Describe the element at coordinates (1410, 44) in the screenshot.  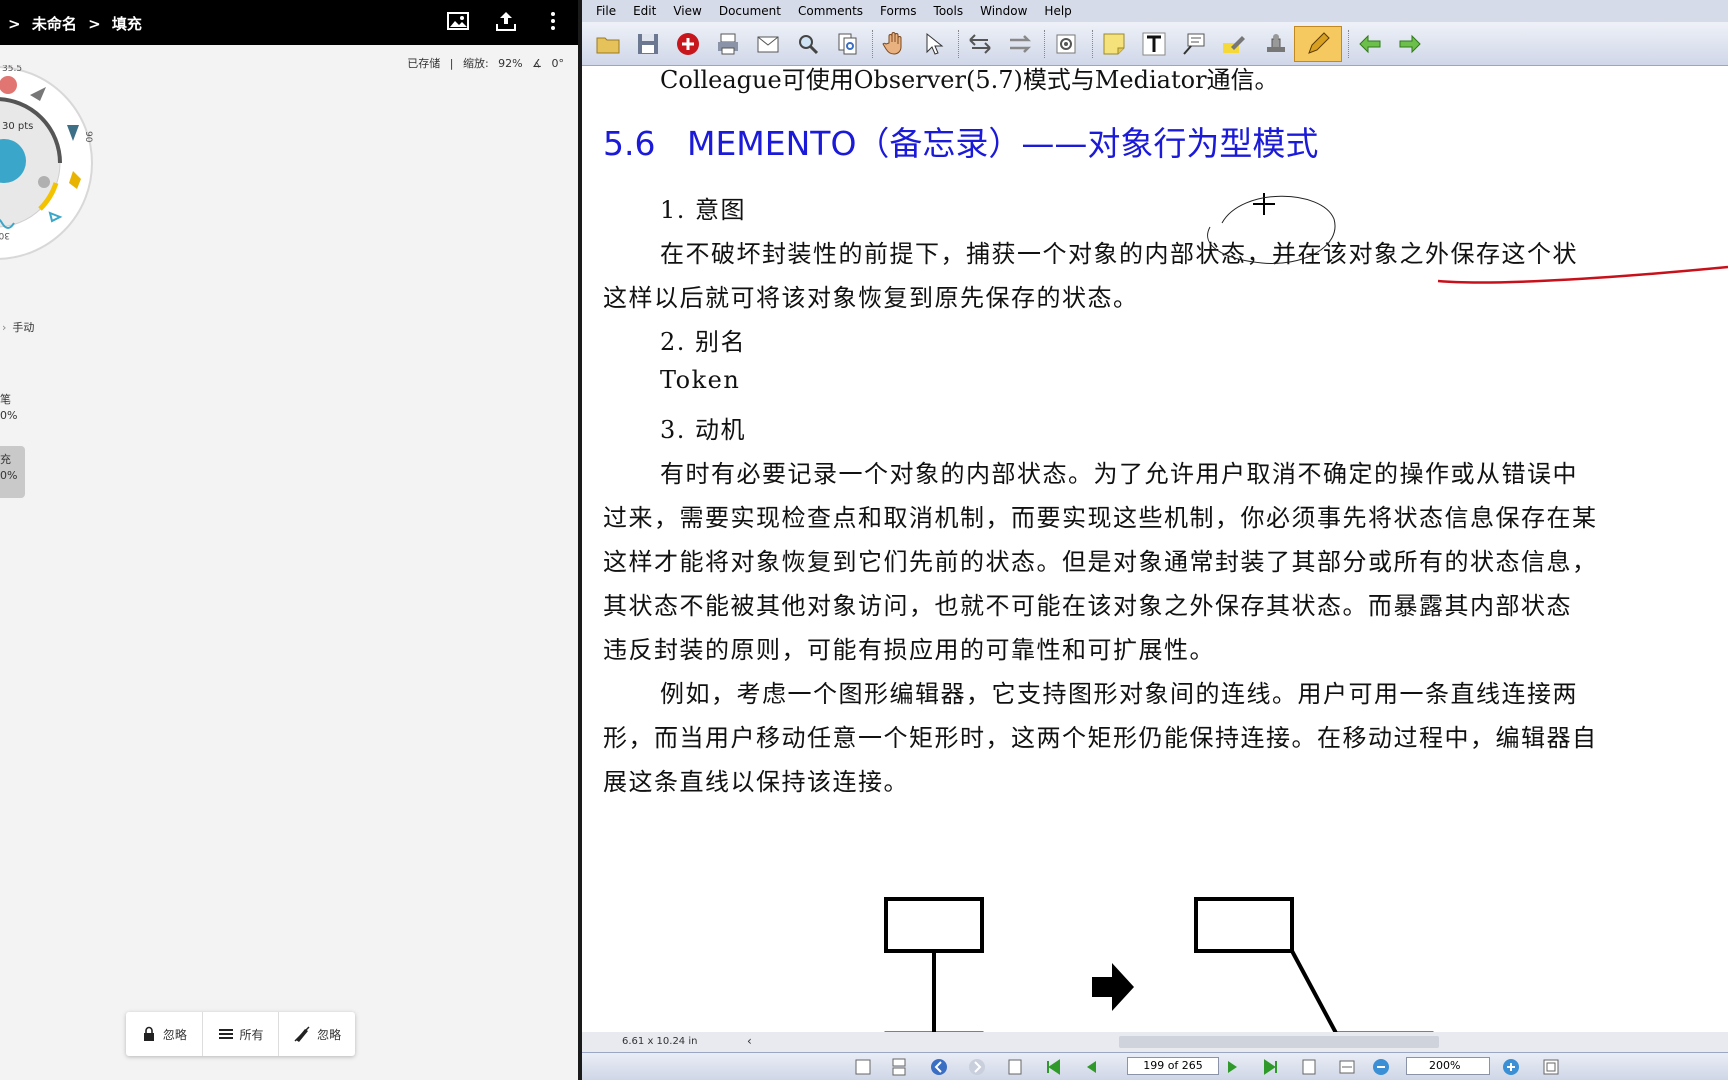
I see `forward-arrow-icon` at that location.